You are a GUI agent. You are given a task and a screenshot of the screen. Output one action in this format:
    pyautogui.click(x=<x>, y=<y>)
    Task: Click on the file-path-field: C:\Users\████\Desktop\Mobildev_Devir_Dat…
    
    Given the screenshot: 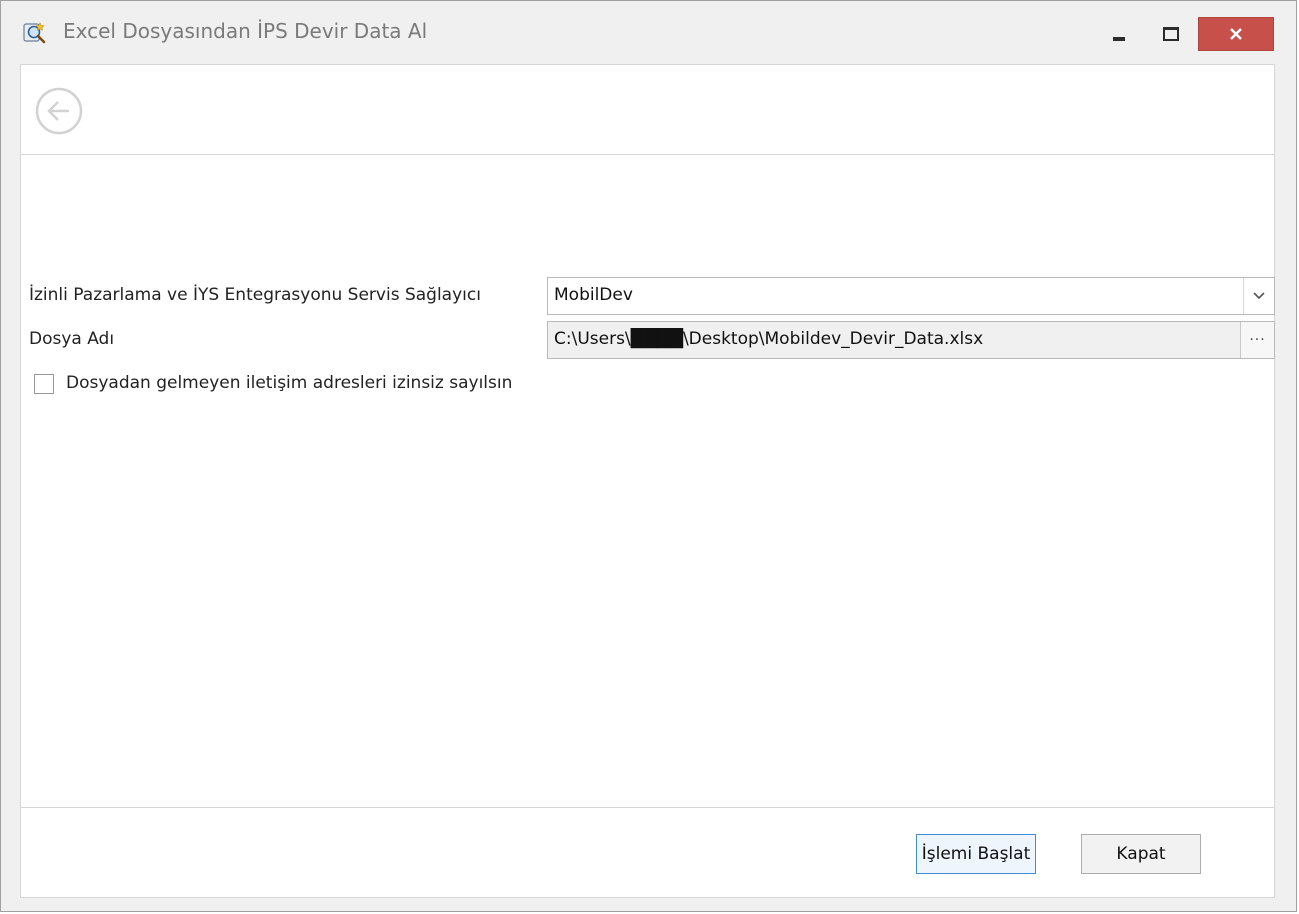 What is the action you would take?
    pyautogui.click(x=911, y=340)
    